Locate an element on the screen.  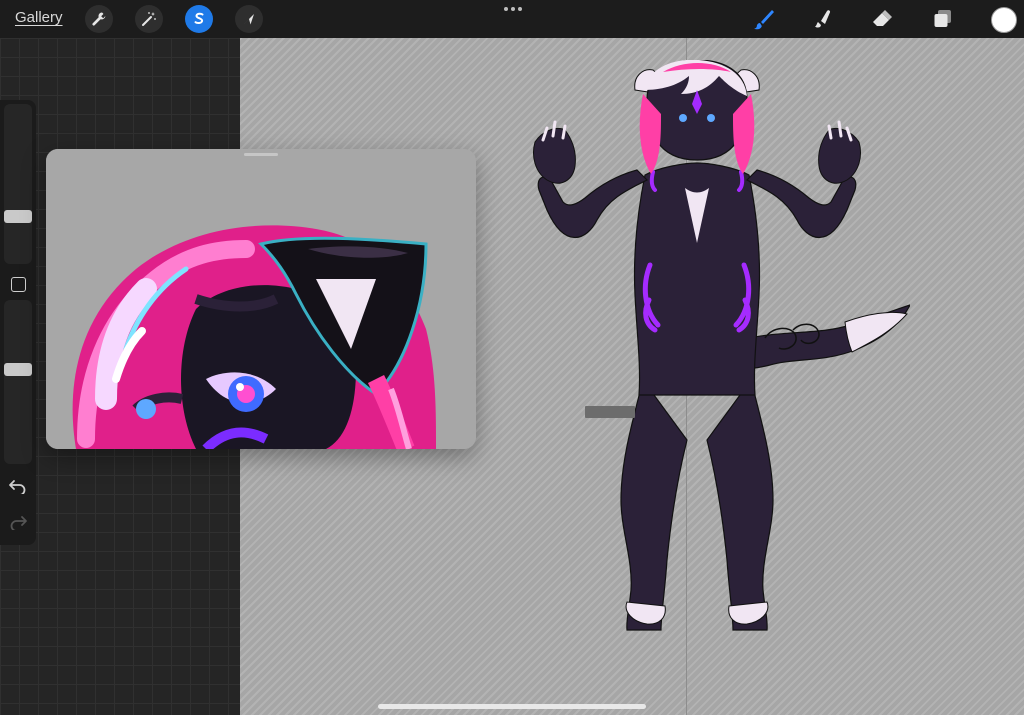
undo-icon is located at coordinates (18, 486).